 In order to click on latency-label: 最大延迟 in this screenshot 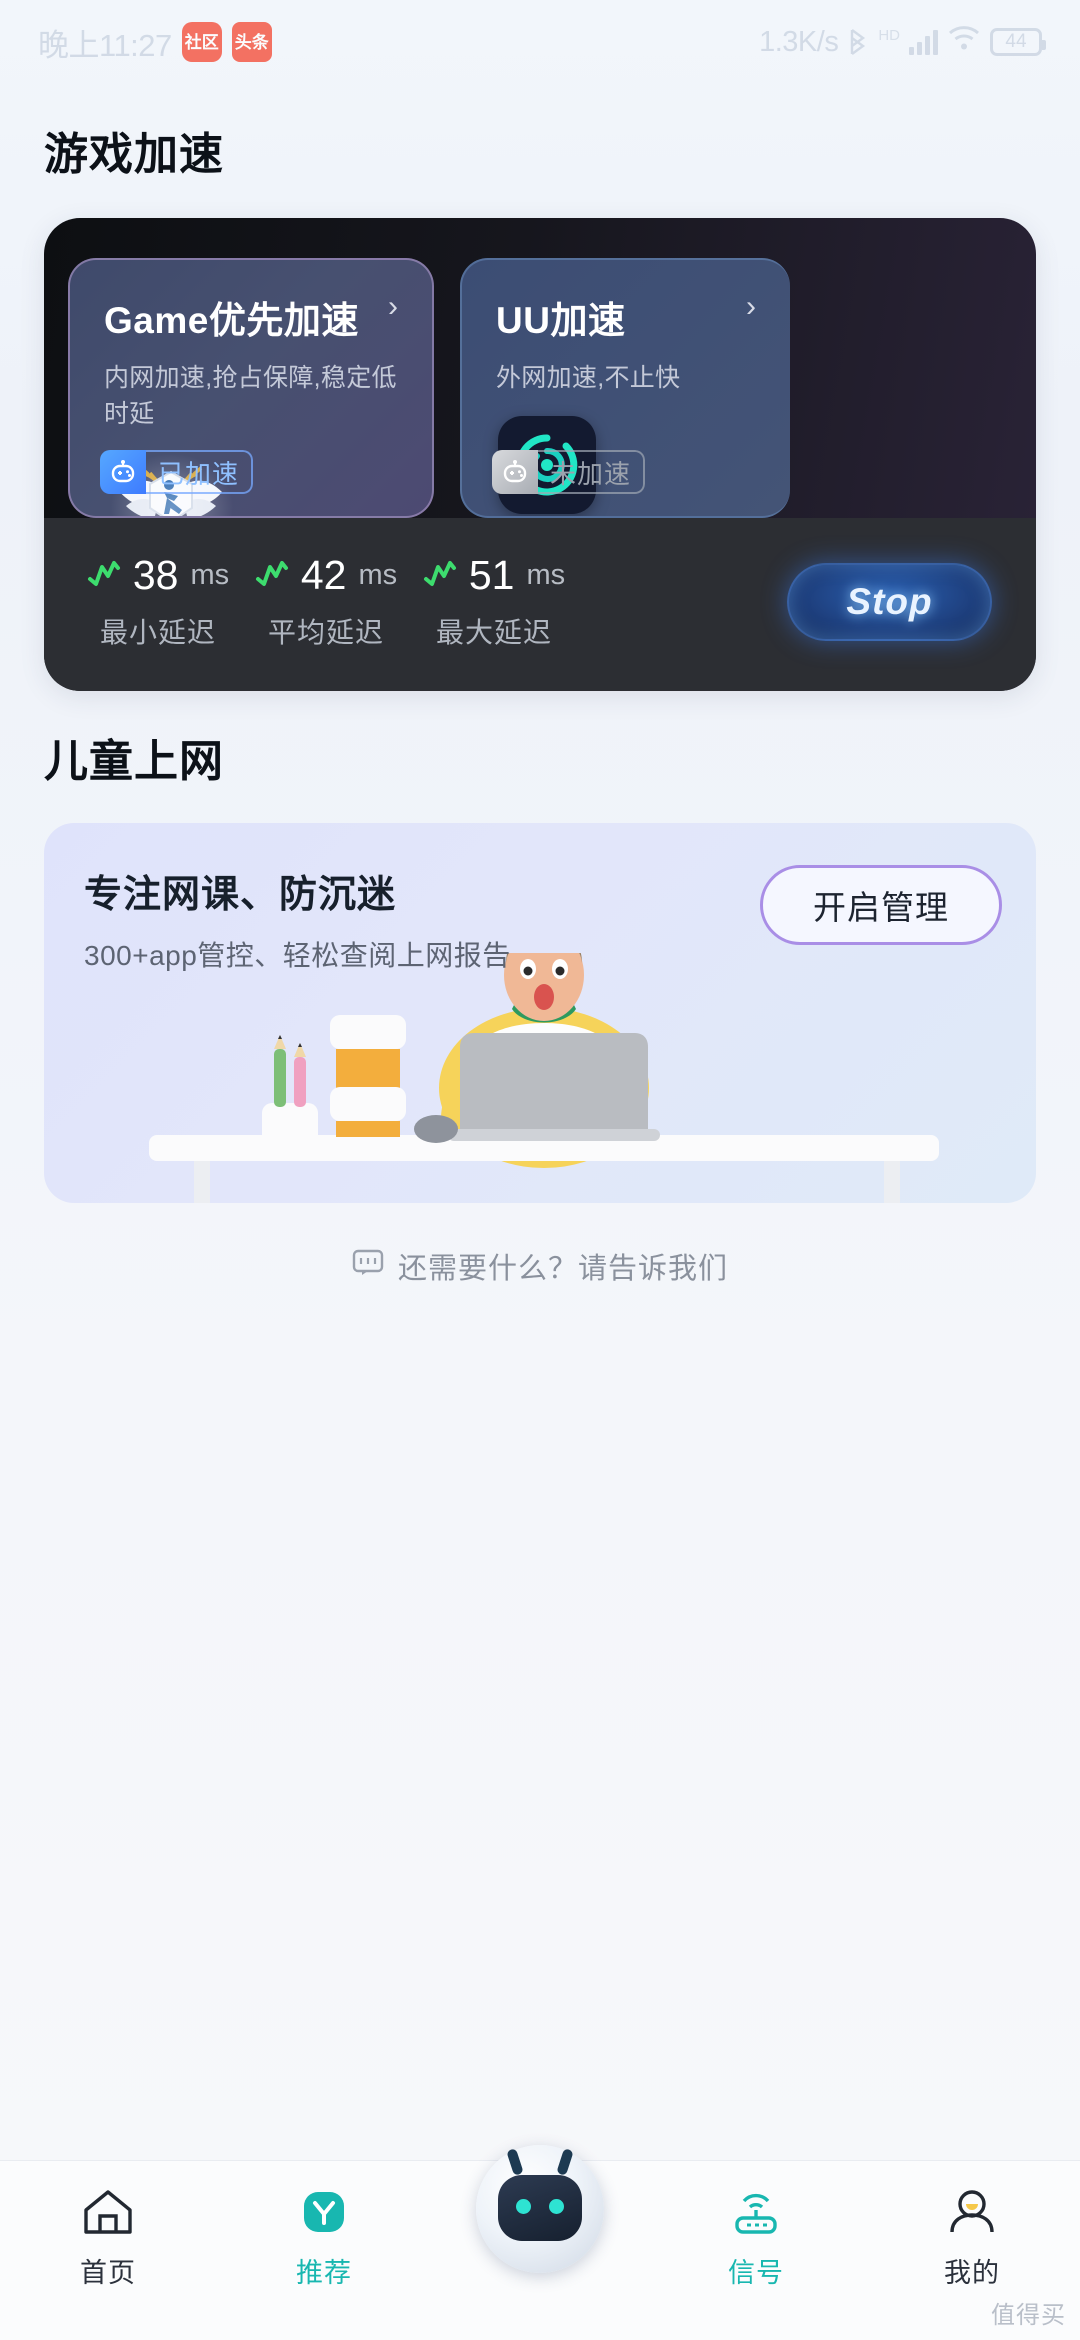, I will do `click(493, 632)`.